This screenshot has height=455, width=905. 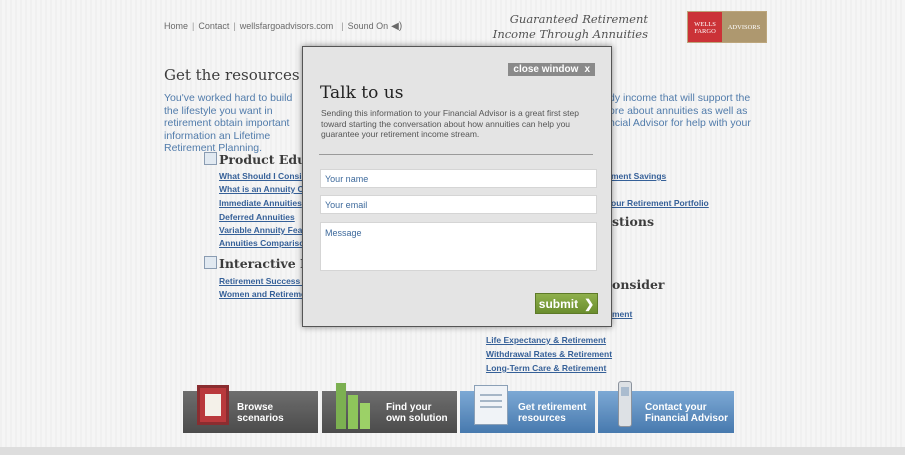 I want to click on close-window-button: close window x, so click(x=551, y=69).